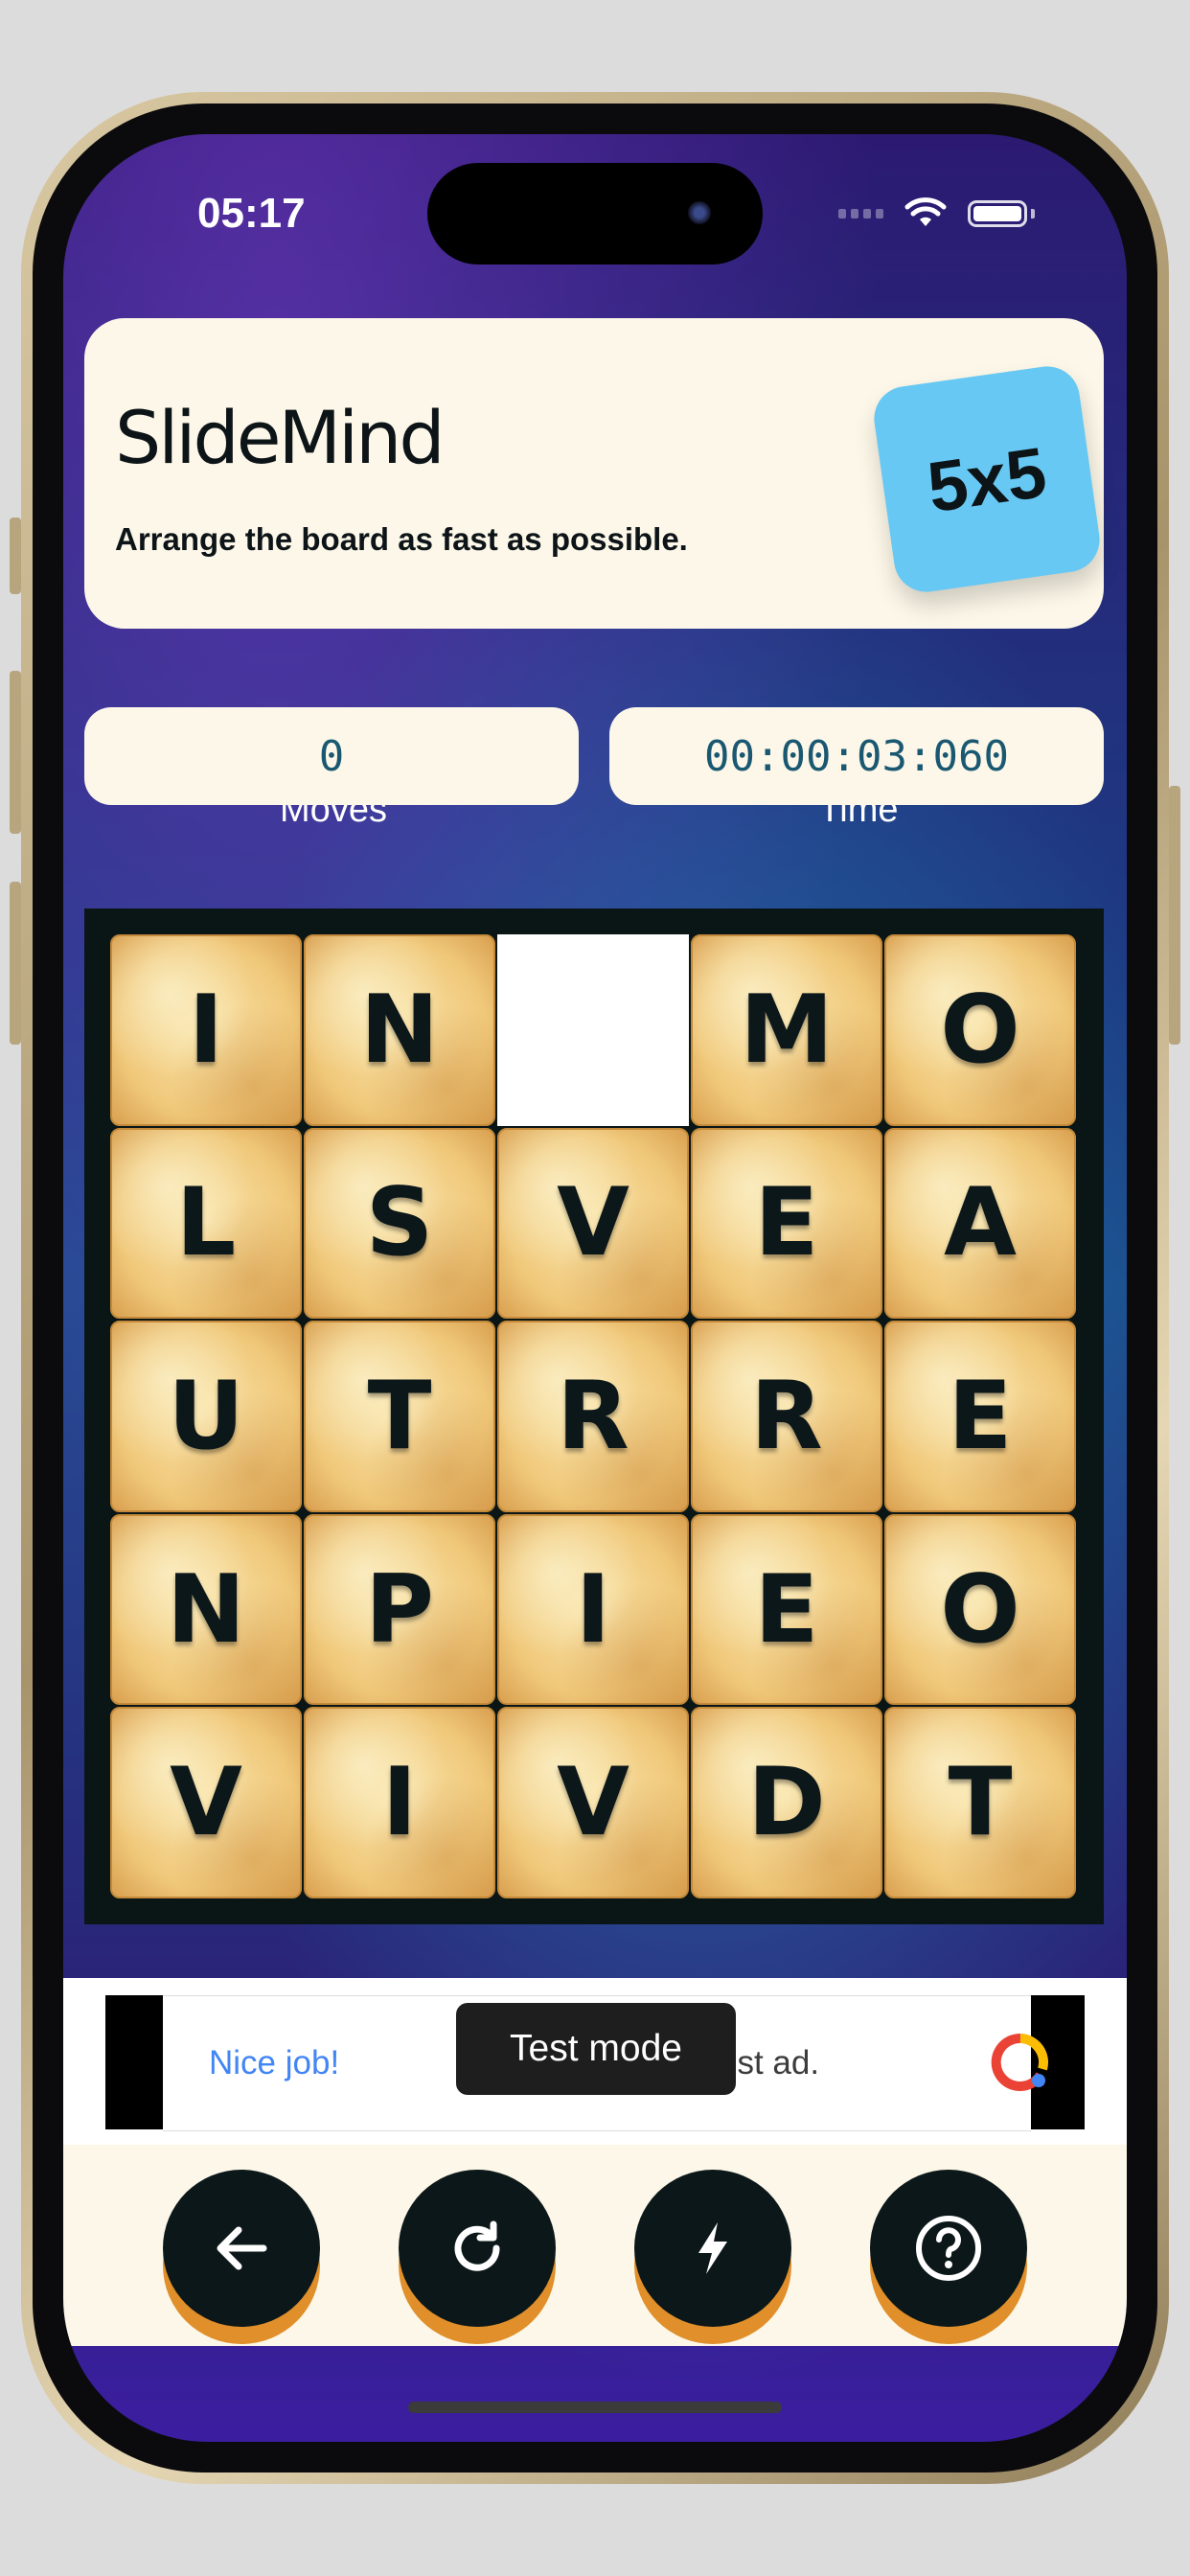  I want to click on letter-tile: D, so click(787, 1802).